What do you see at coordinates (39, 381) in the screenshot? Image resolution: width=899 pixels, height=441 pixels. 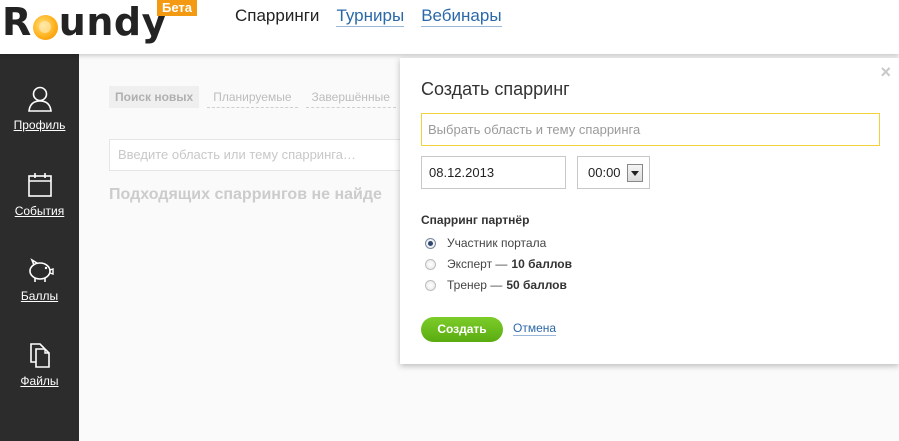 I see `sidebar-item-label: Файлы` at bounding box center [39, 381].